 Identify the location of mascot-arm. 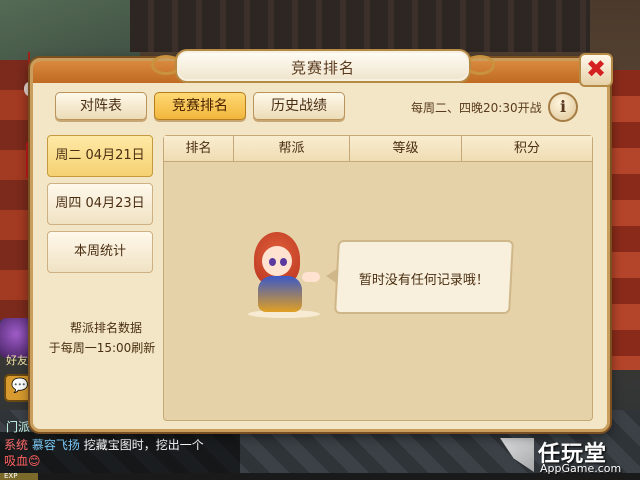
(311, 277).